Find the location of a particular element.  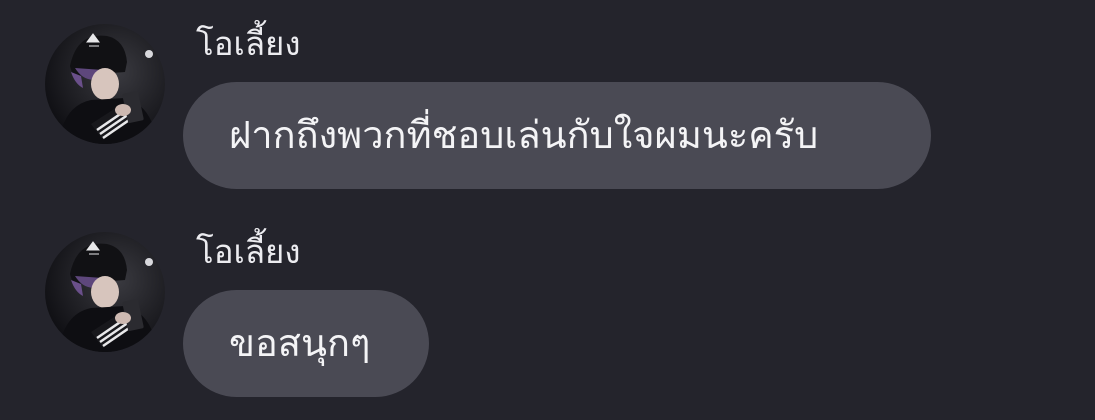

message-bubble: ขอสนุกๆ is located at coordinates (306, 343).